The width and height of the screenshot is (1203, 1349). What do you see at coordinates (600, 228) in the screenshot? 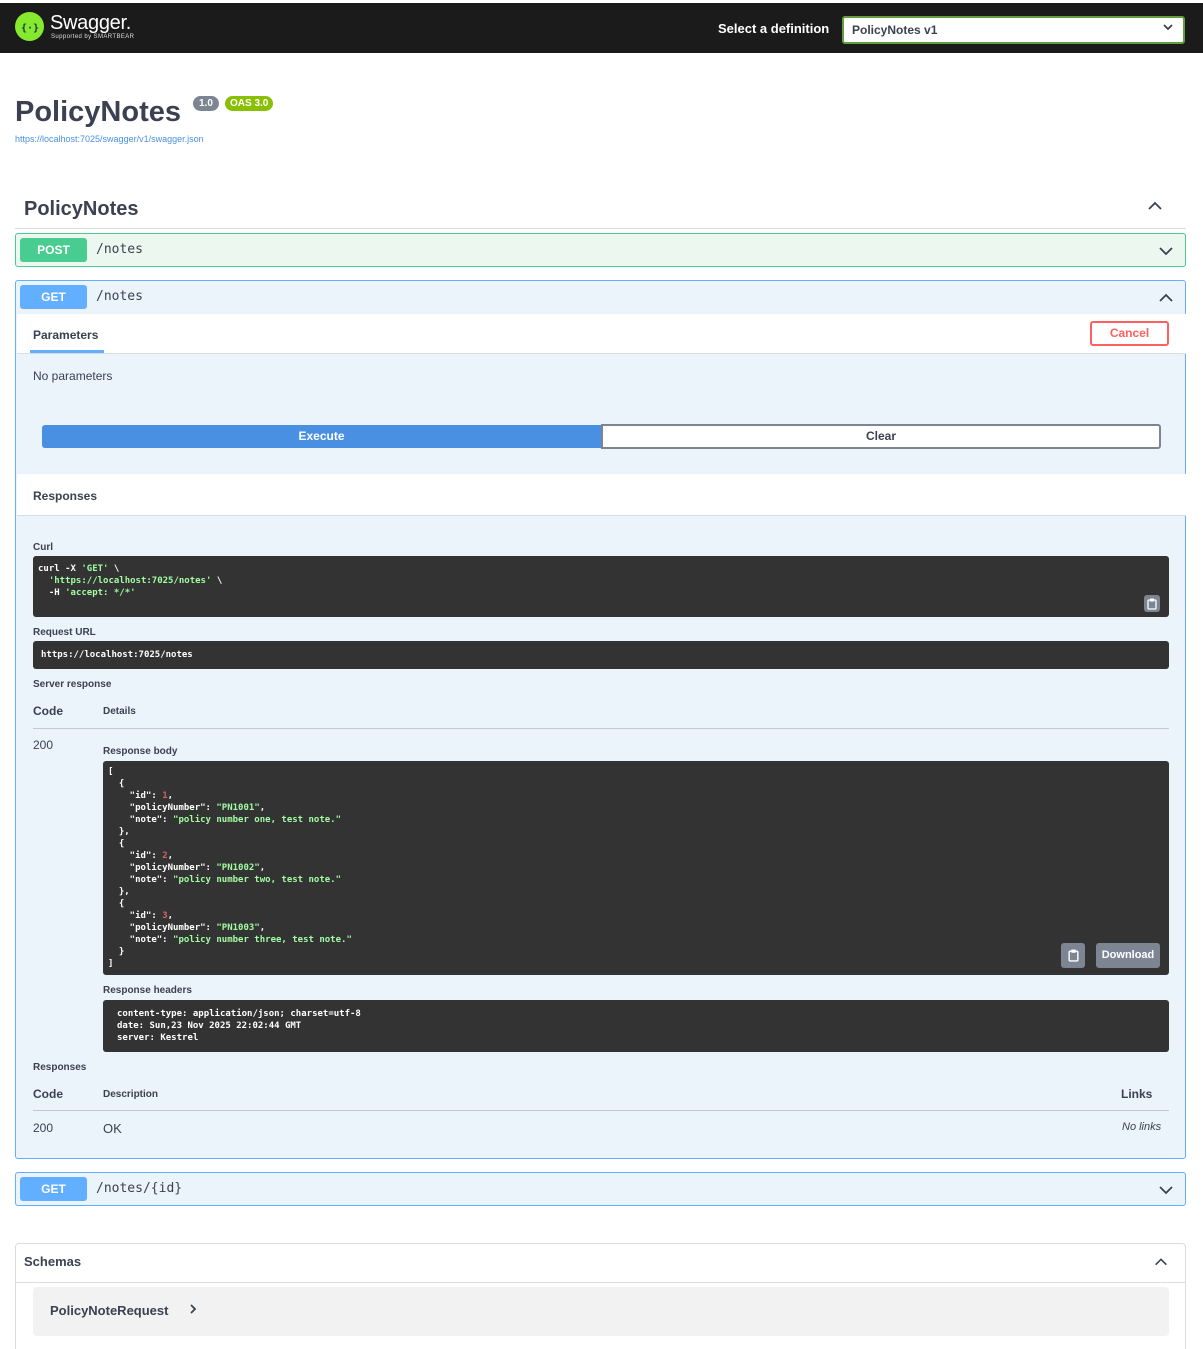
I see `tag-divider` at bounding box center [600, 228].